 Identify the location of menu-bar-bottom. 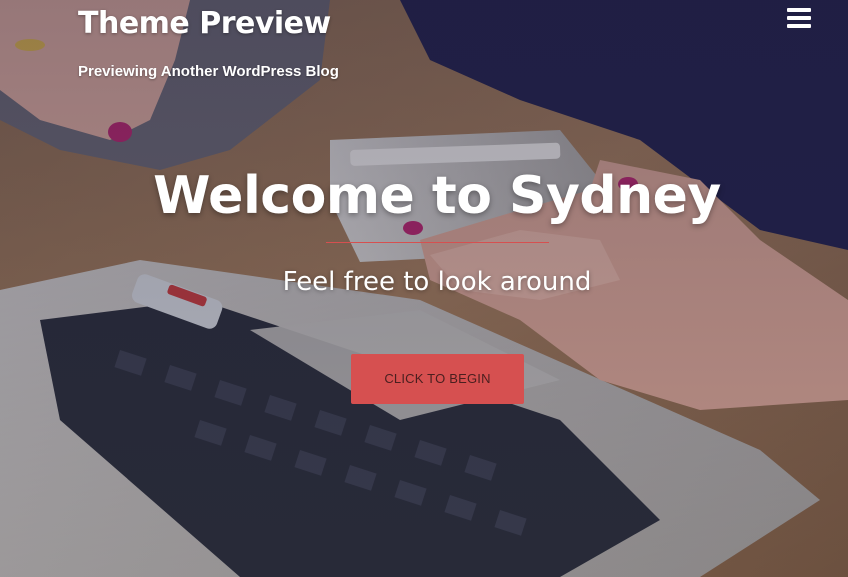
(799, 26).